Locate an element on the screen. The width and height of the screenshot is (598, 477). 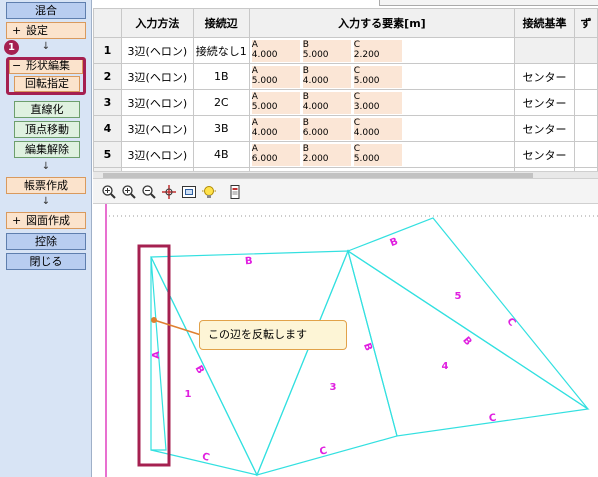
zoom-in-plus-icon is located at coordinates (129, 192).